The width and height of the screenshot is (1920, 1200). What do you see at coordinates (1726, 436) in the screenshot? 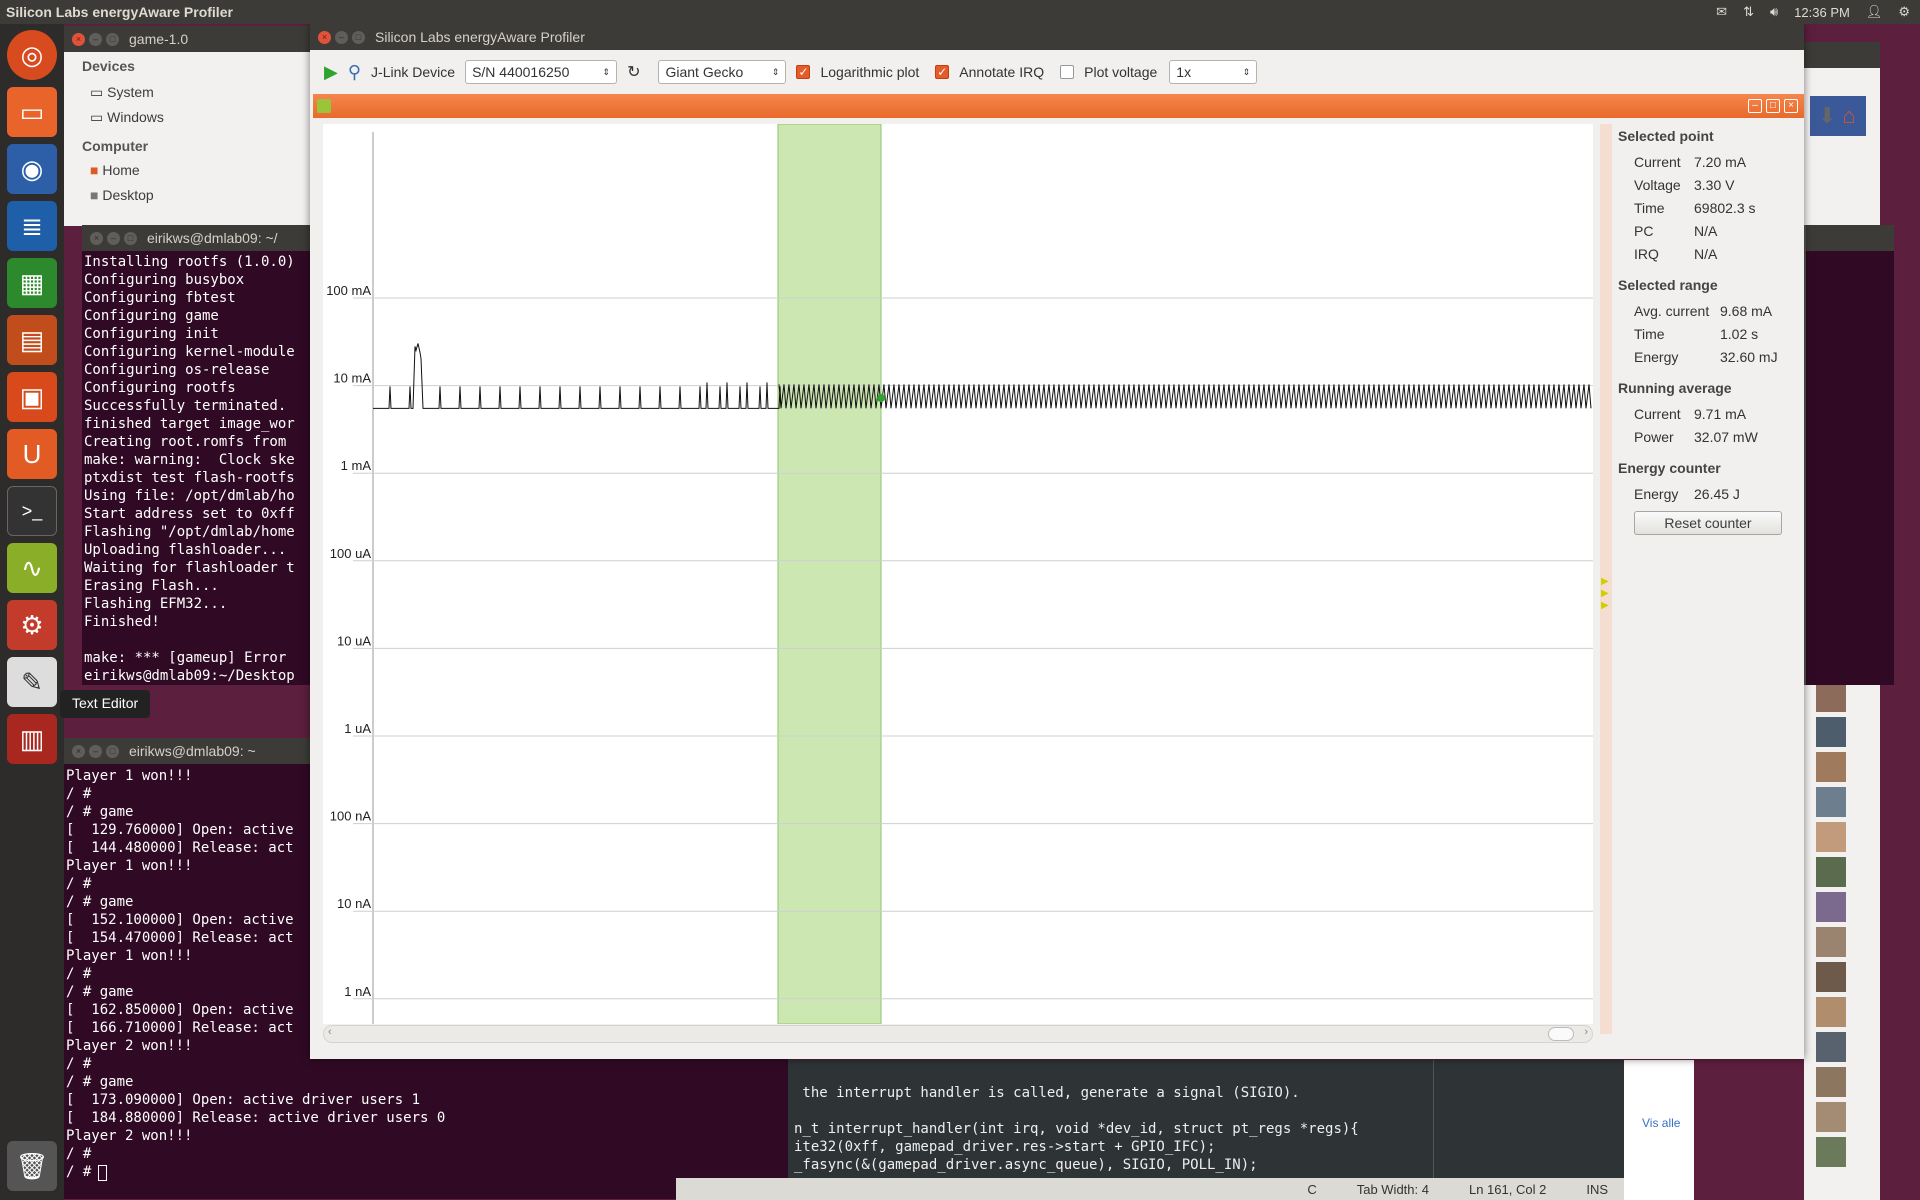
I see `stat-value: 32.07 mW` at bounding box center [1726, 436].